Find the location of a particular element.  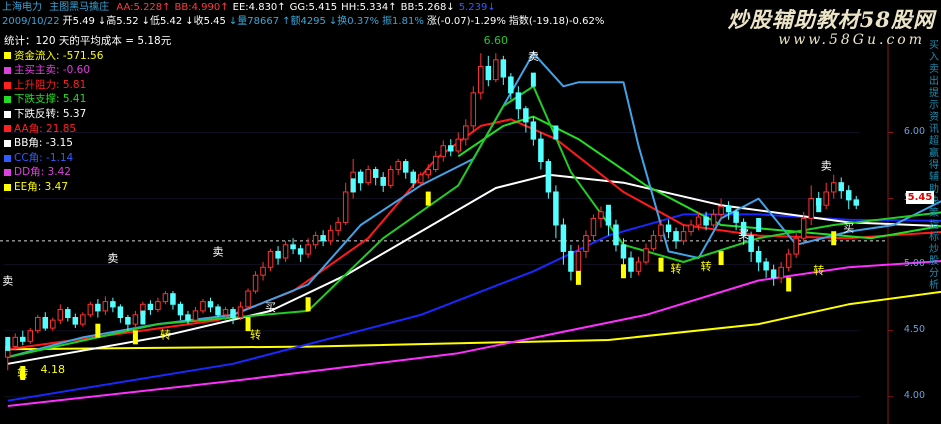

legend-label: DD角: 3.42 is located at coordinates (42, 172).